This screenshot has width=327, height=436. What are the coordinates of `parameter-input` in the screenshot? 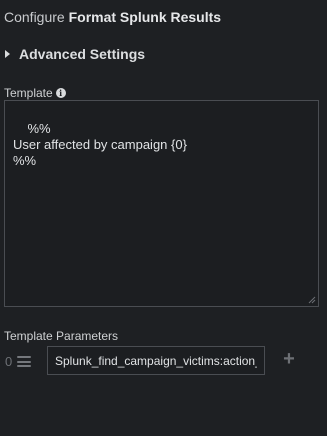 It's located at (156, 360).